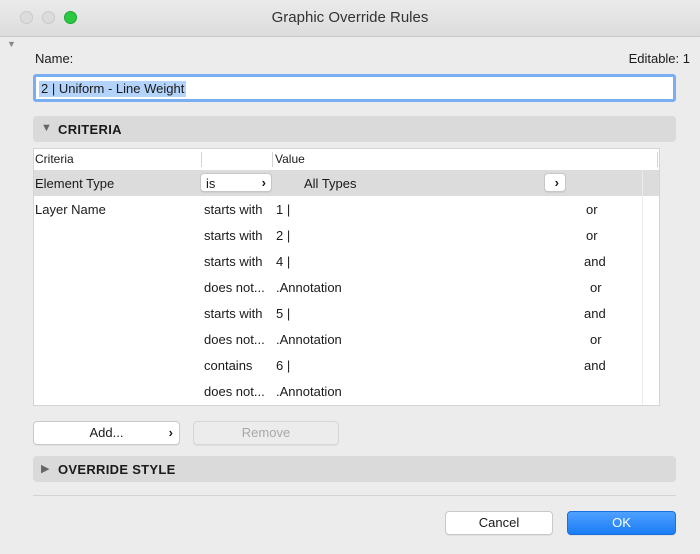  What do you see at coordinates (228, 365) in the screenshot?
I see `operator-cell: contains` at bounding box center [228, 365].